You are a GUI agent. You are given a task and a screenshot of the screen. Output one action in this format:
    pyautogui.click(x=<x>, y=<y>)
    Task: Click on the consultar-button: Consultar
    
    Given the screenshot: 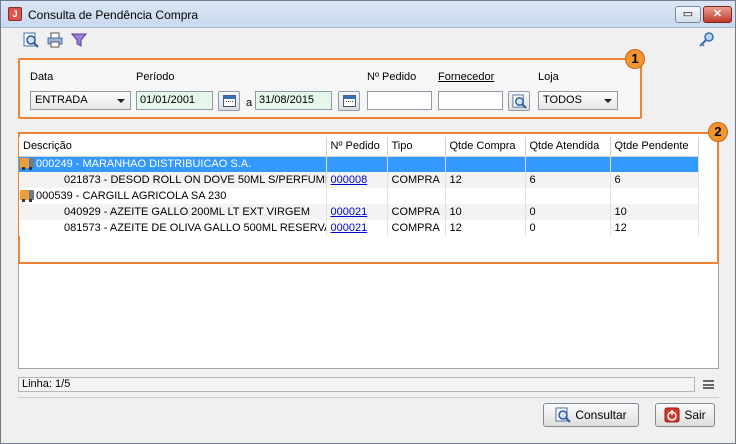 What is the action you would take?
    pyautogui.click(x=591, y=415)
    